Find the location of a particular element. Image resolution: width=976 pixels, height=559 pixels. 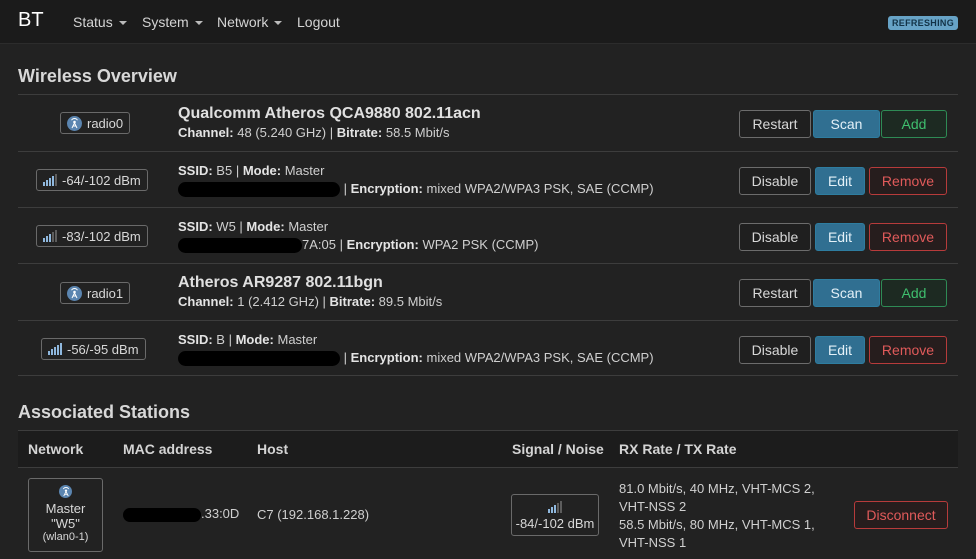

menu-status: Status is located at coordinates (100, 22).